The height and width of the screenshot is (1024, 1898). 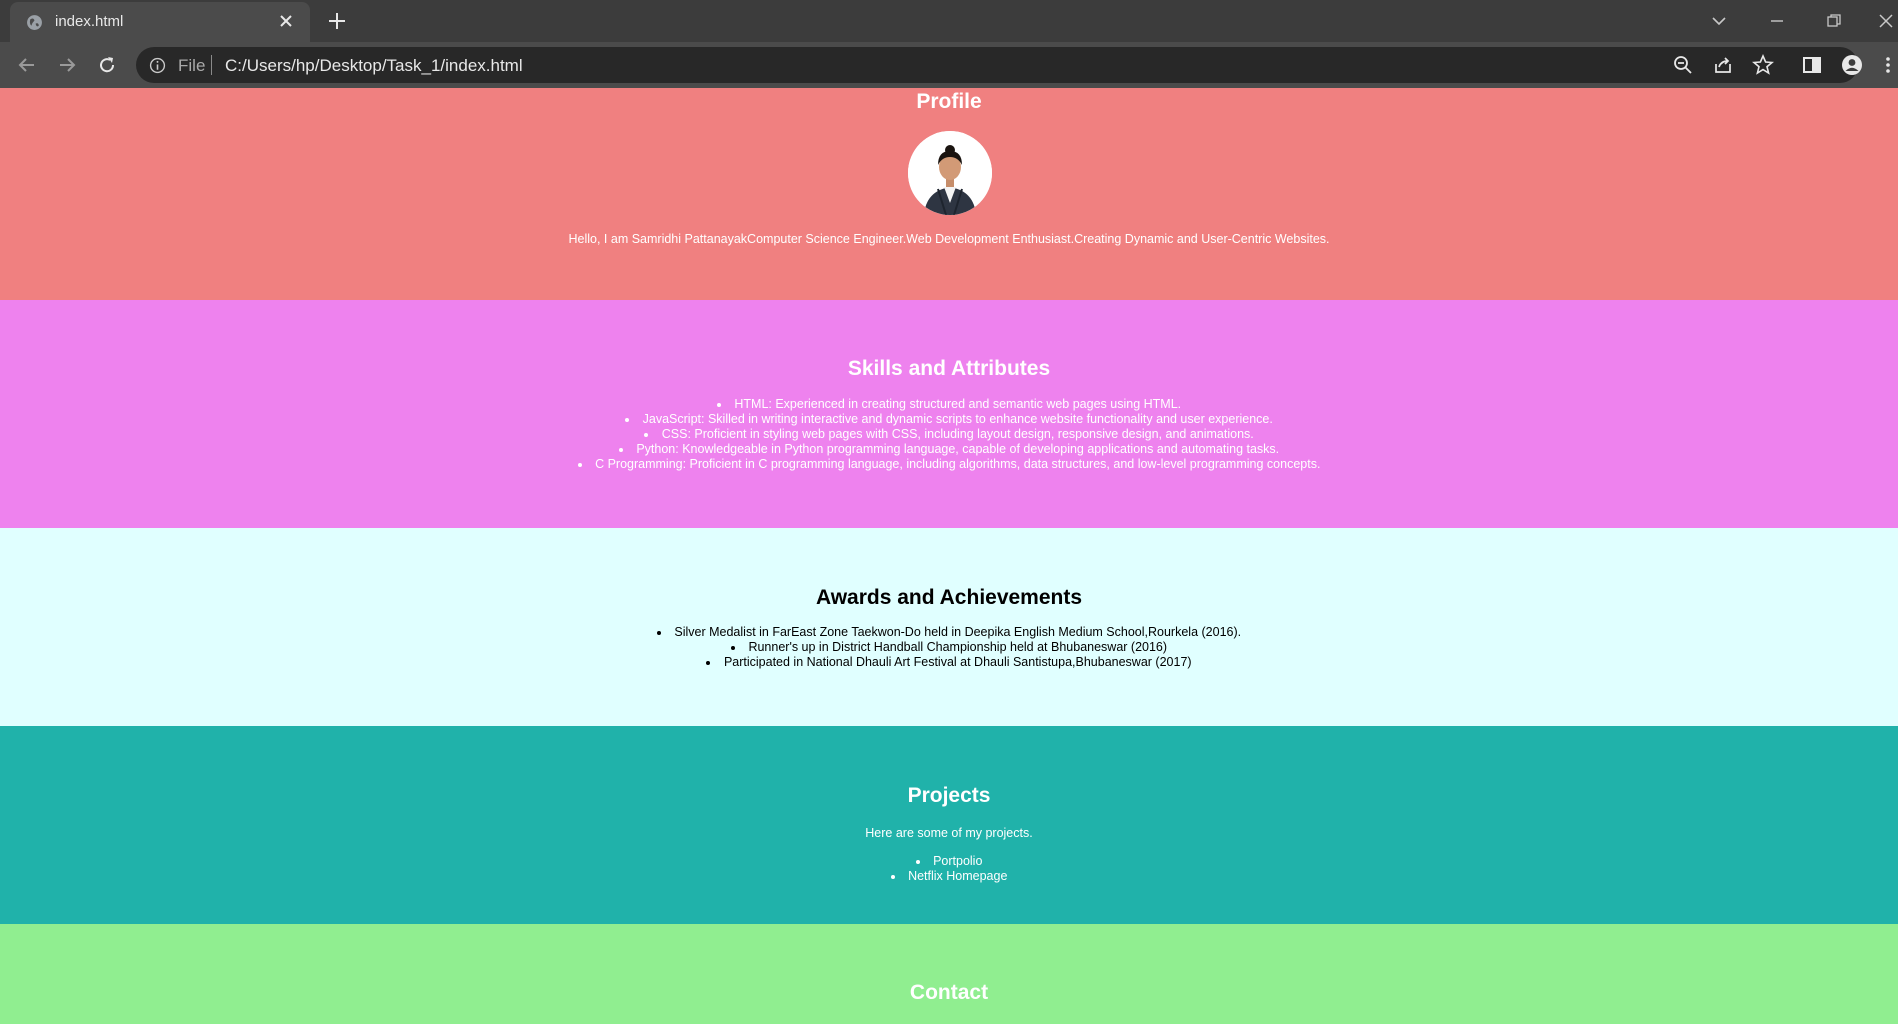 What do you see at coordinates (337, 21) in the screenshot?
I see `new-tab-plus-icon` at bounding box center [337, 21].